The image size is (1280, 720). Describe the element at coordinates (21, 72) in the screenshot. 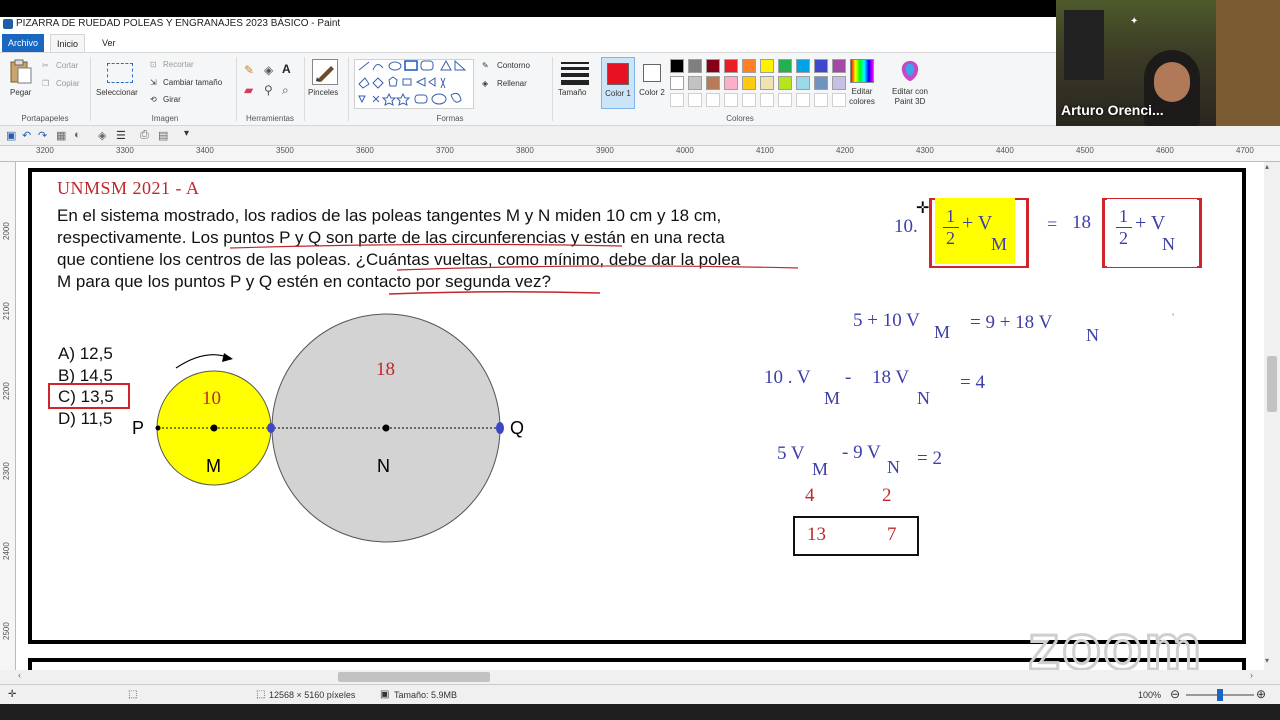

I see `paste-icon` at that location.